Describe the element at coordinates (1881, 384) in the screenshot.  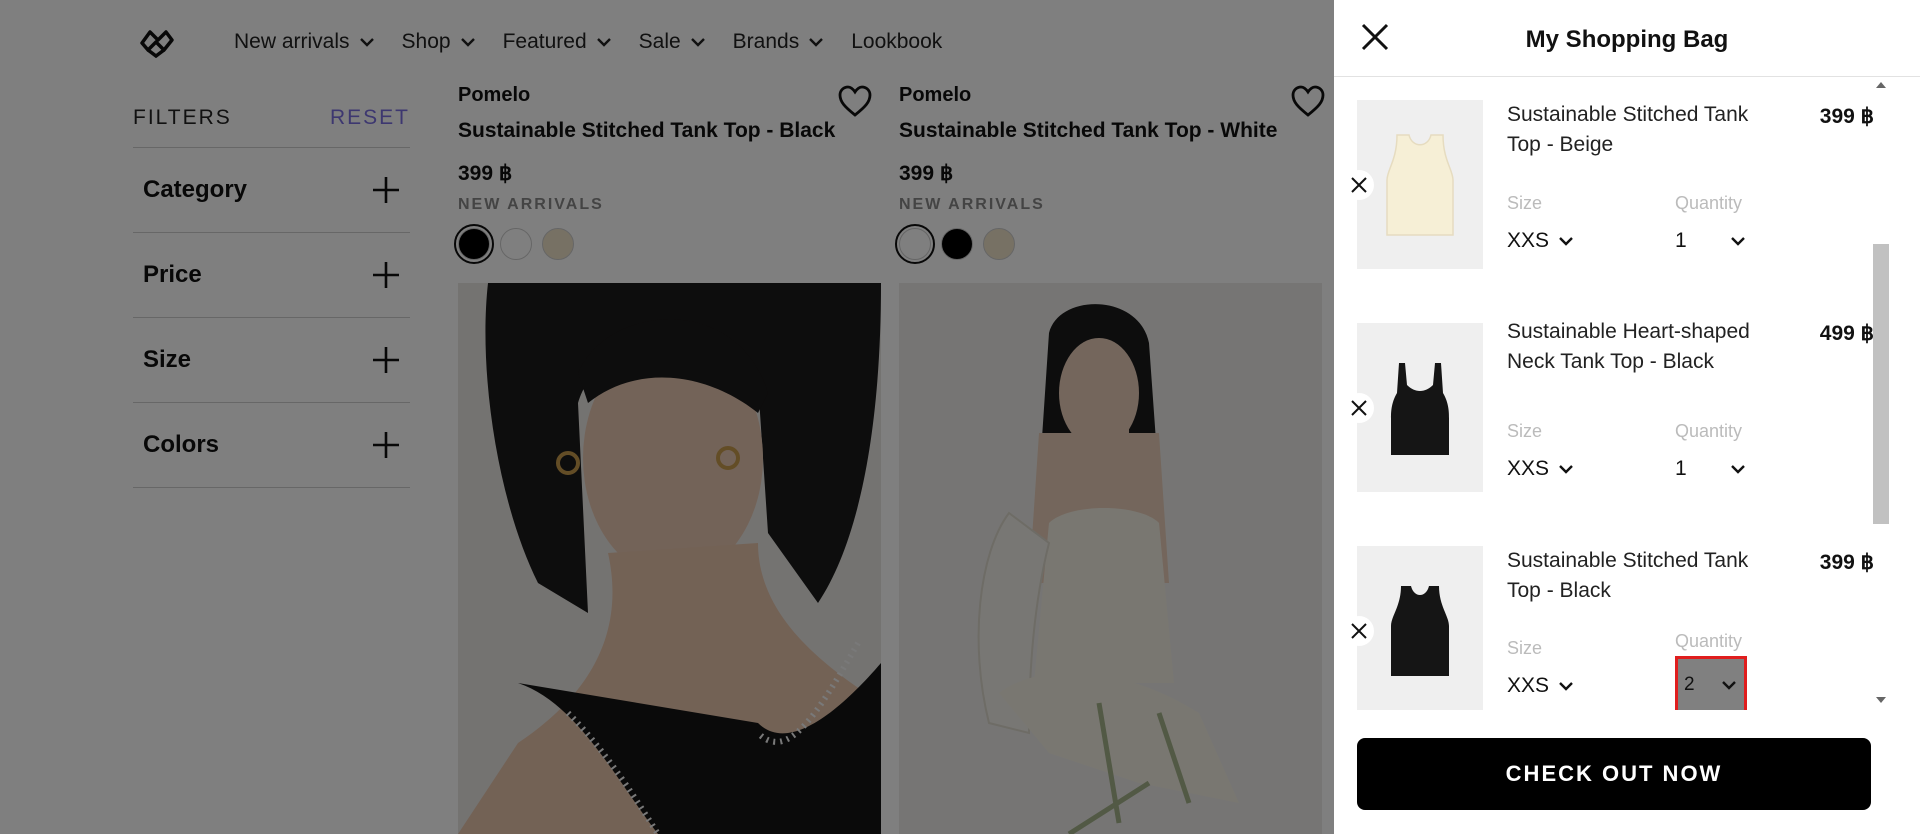
I see `bag-scrollbar-thumb` at that location.